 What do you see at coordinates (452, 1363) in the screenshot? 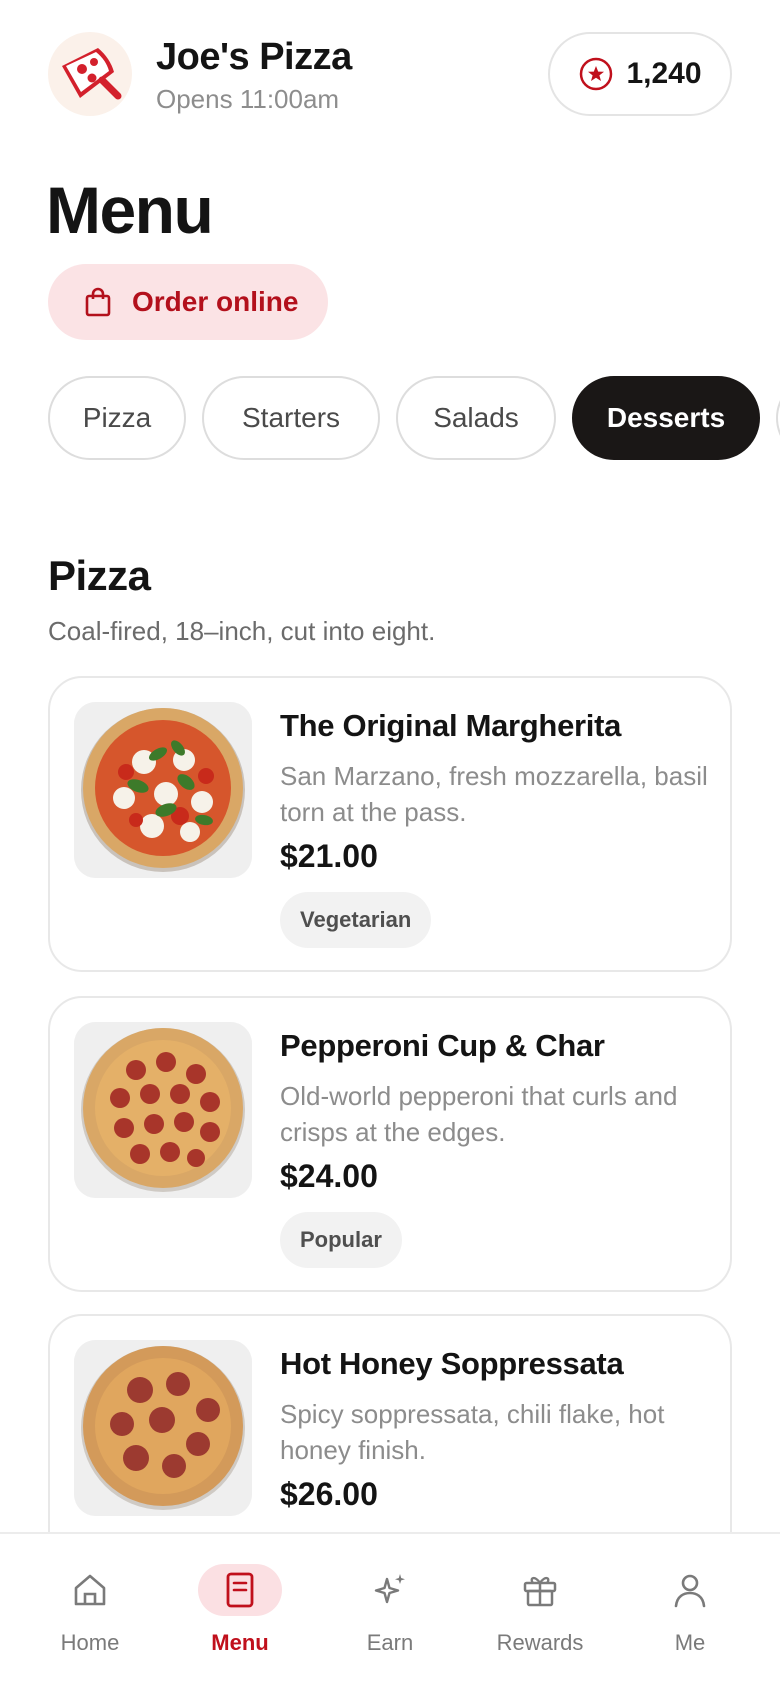
I see `item-name: Hot Honey Soppressata` at bounding box center [452, 1363].